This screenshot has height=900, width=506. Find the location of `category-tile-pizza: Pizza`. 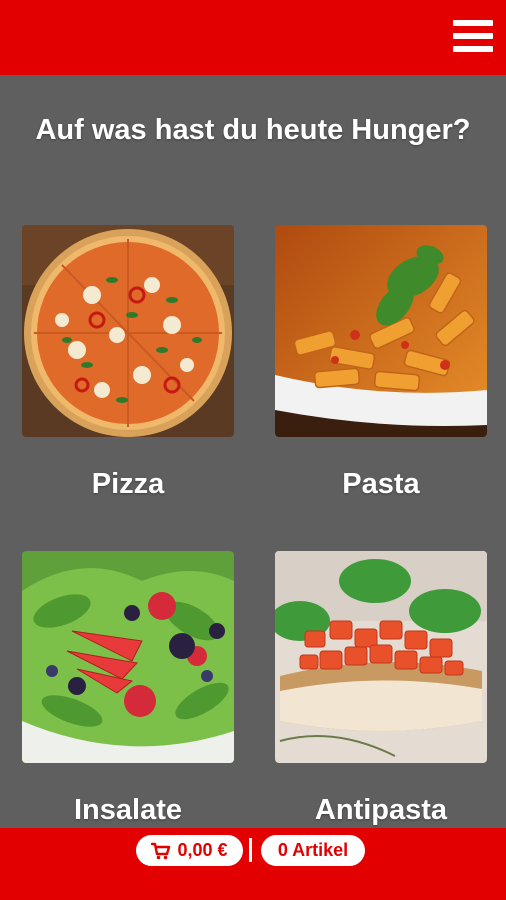

category-tile-pizza: Pizza is located at coordinates (128, 362).